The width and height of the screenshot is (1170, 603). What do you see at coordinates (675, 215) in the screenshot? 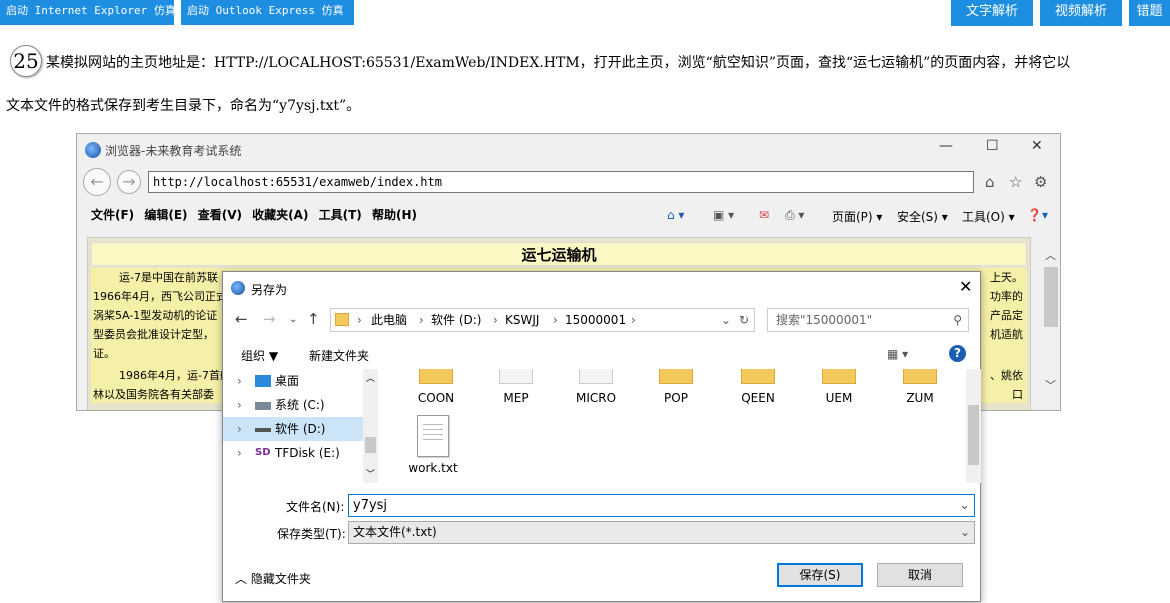
I see `home-toolbar-icon: ⌂ ▾` at bounding box center [675, 215].